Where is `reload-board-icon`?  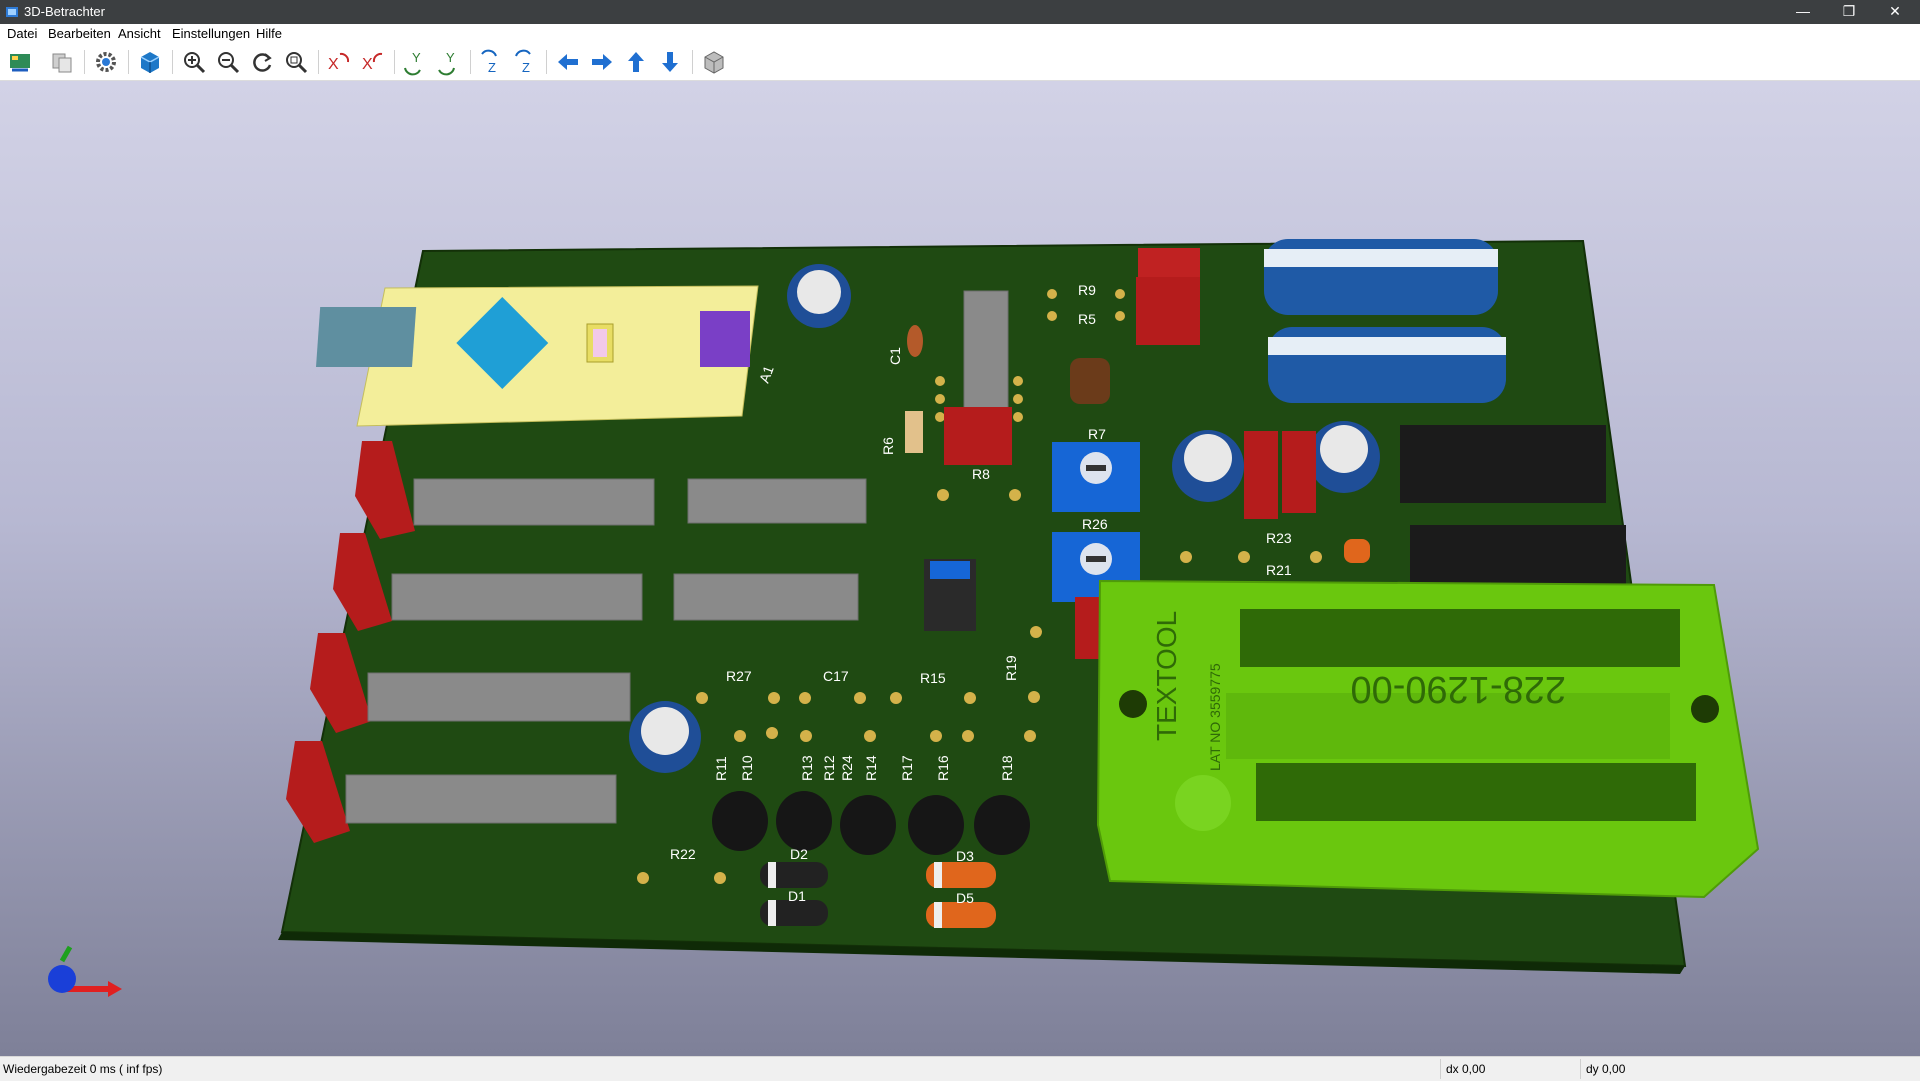 reload-board-icon is located at coordinates (20, 62).